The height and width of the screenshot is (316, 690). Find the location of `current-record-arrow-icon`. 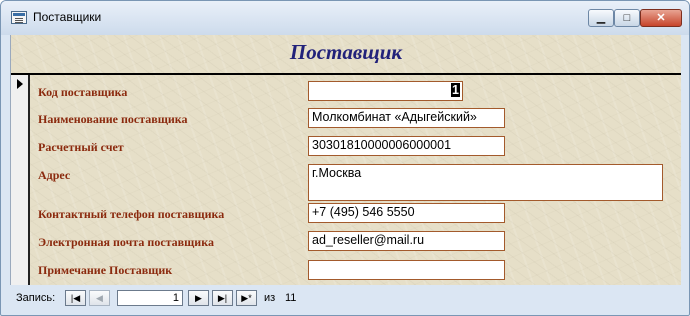

current-record-arrow-icon is located at coordinates (20, 84).